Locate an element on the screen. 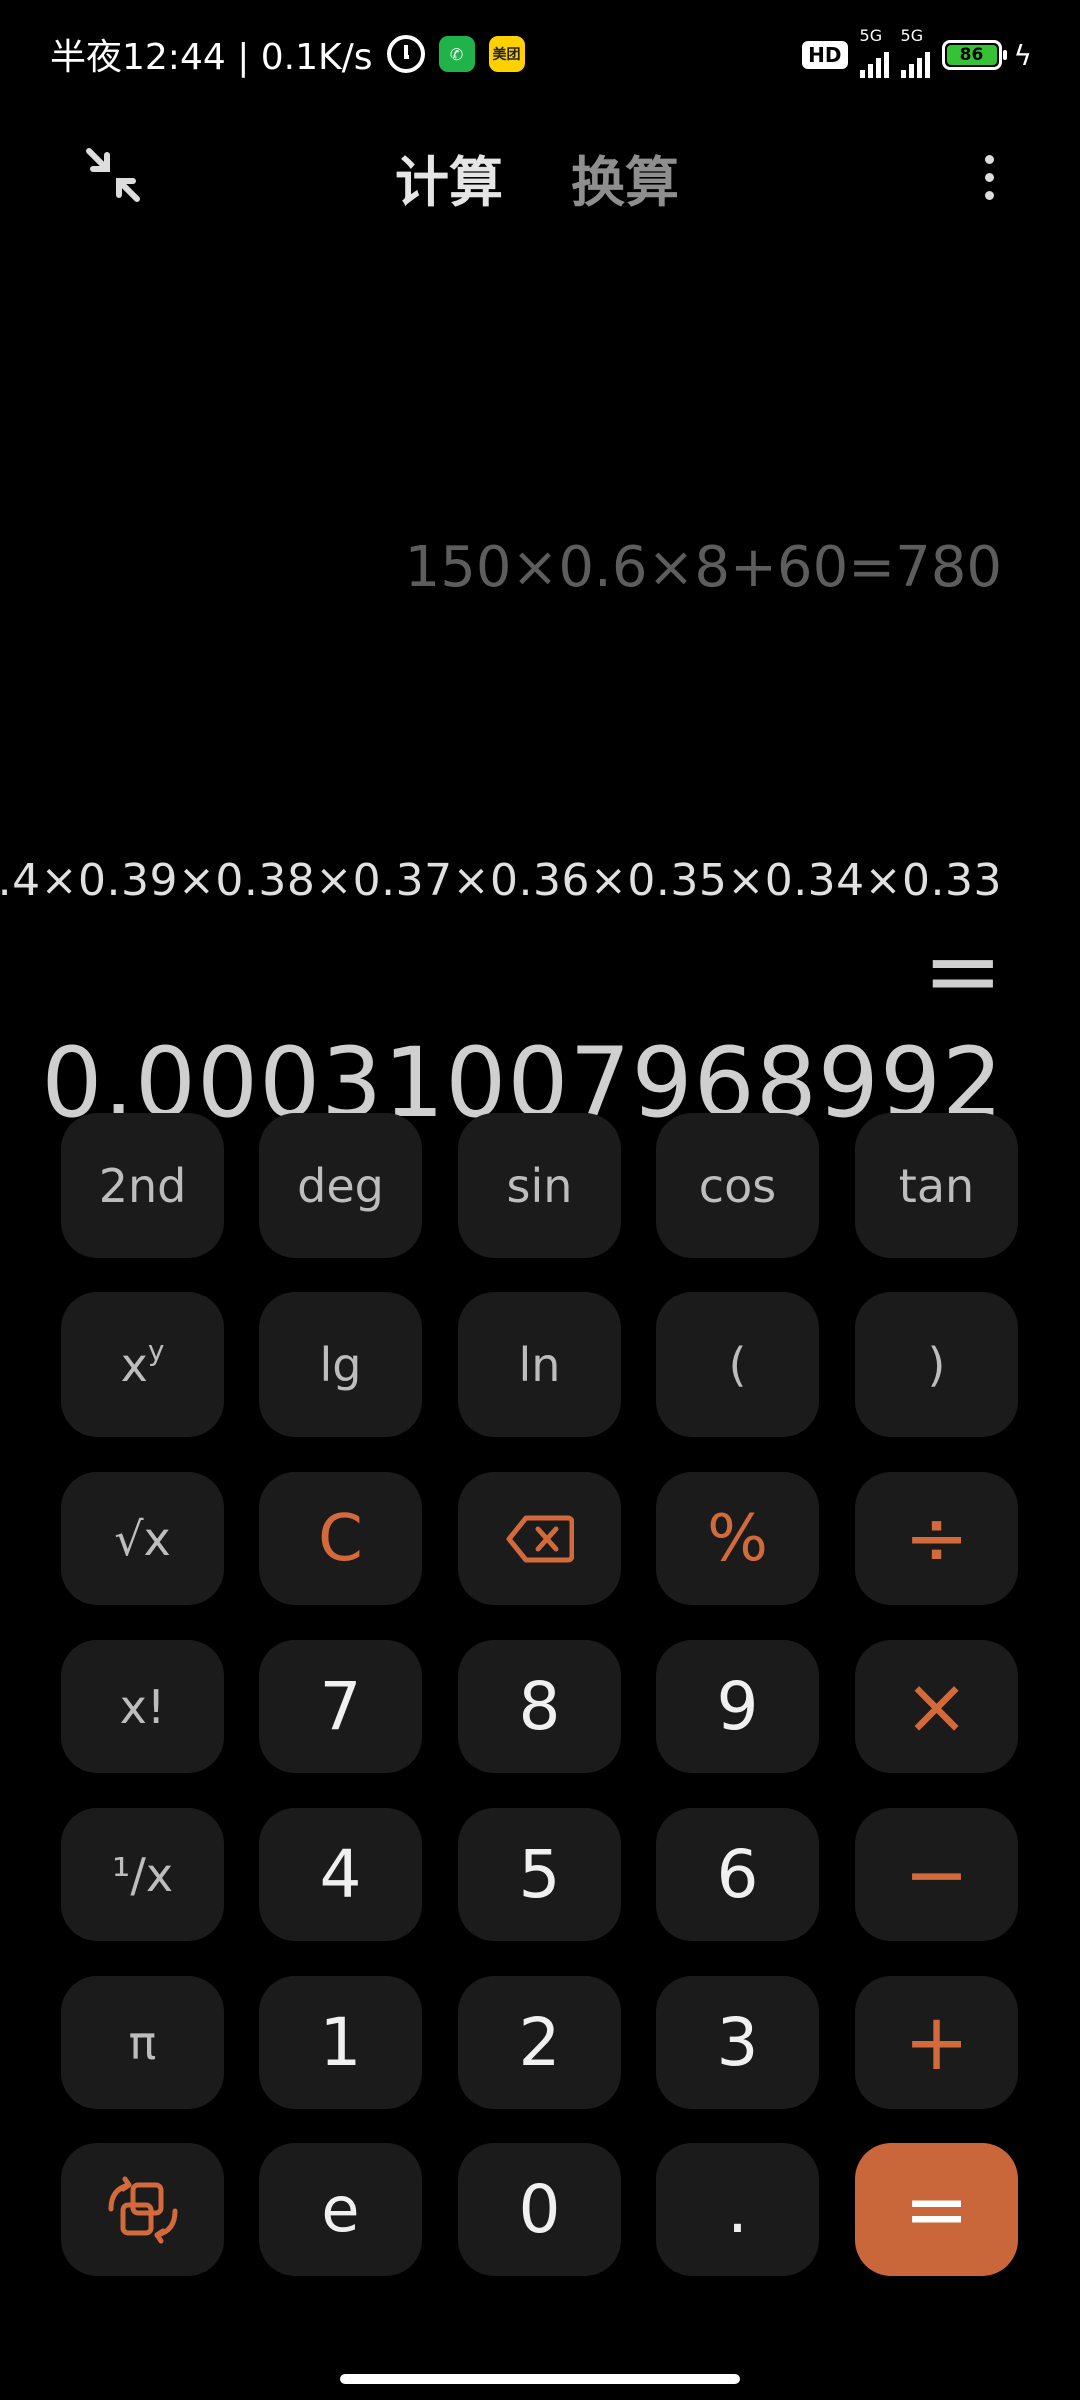 The width and height of the screenshot is (1080, 2400). status-right: HD 5G 5G 86 ϟ is located at coordinates (917, 53).